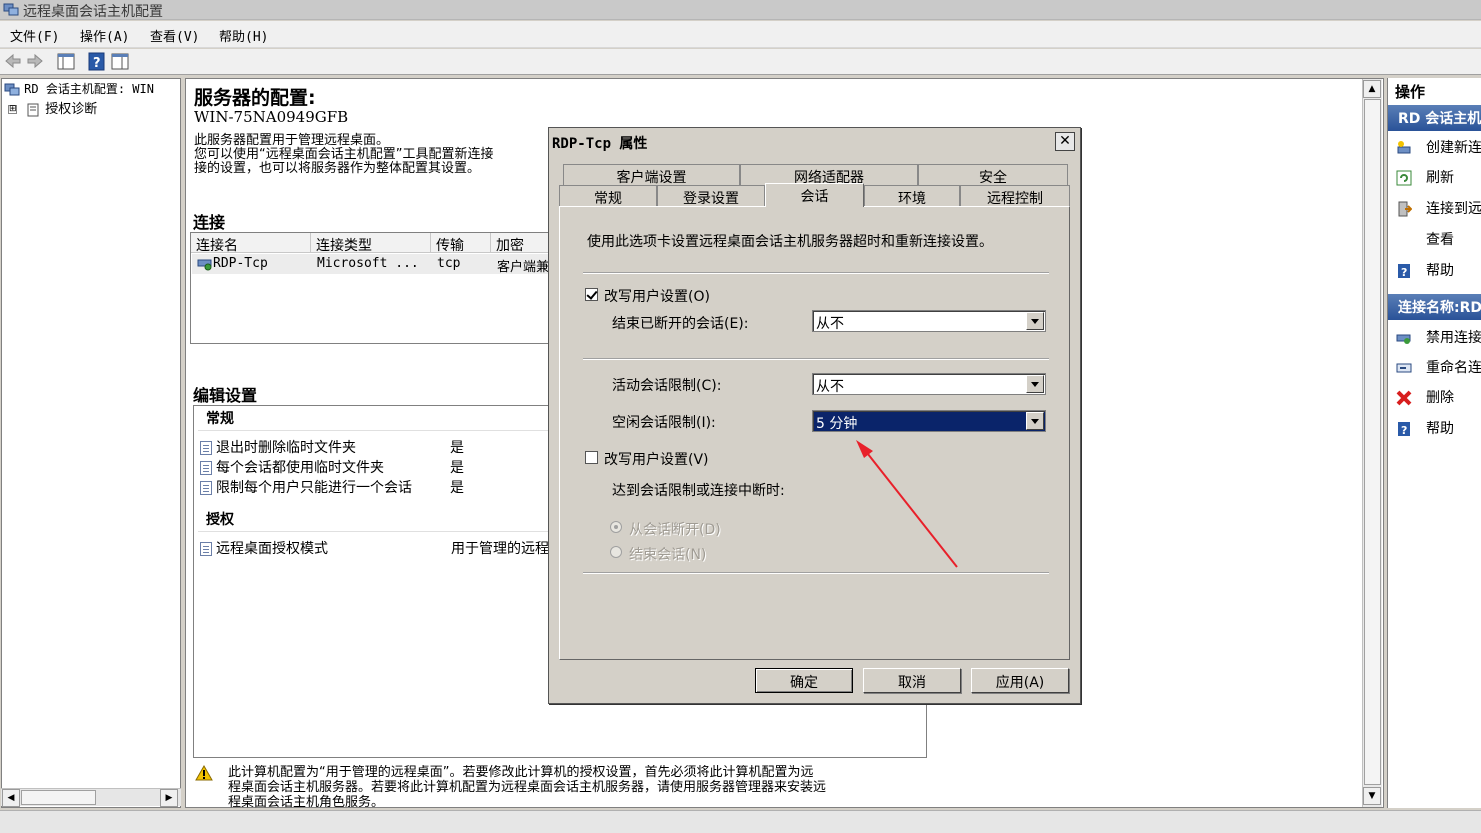  I want to click on dropdown-value: 5 分钟, so click(837, 424).